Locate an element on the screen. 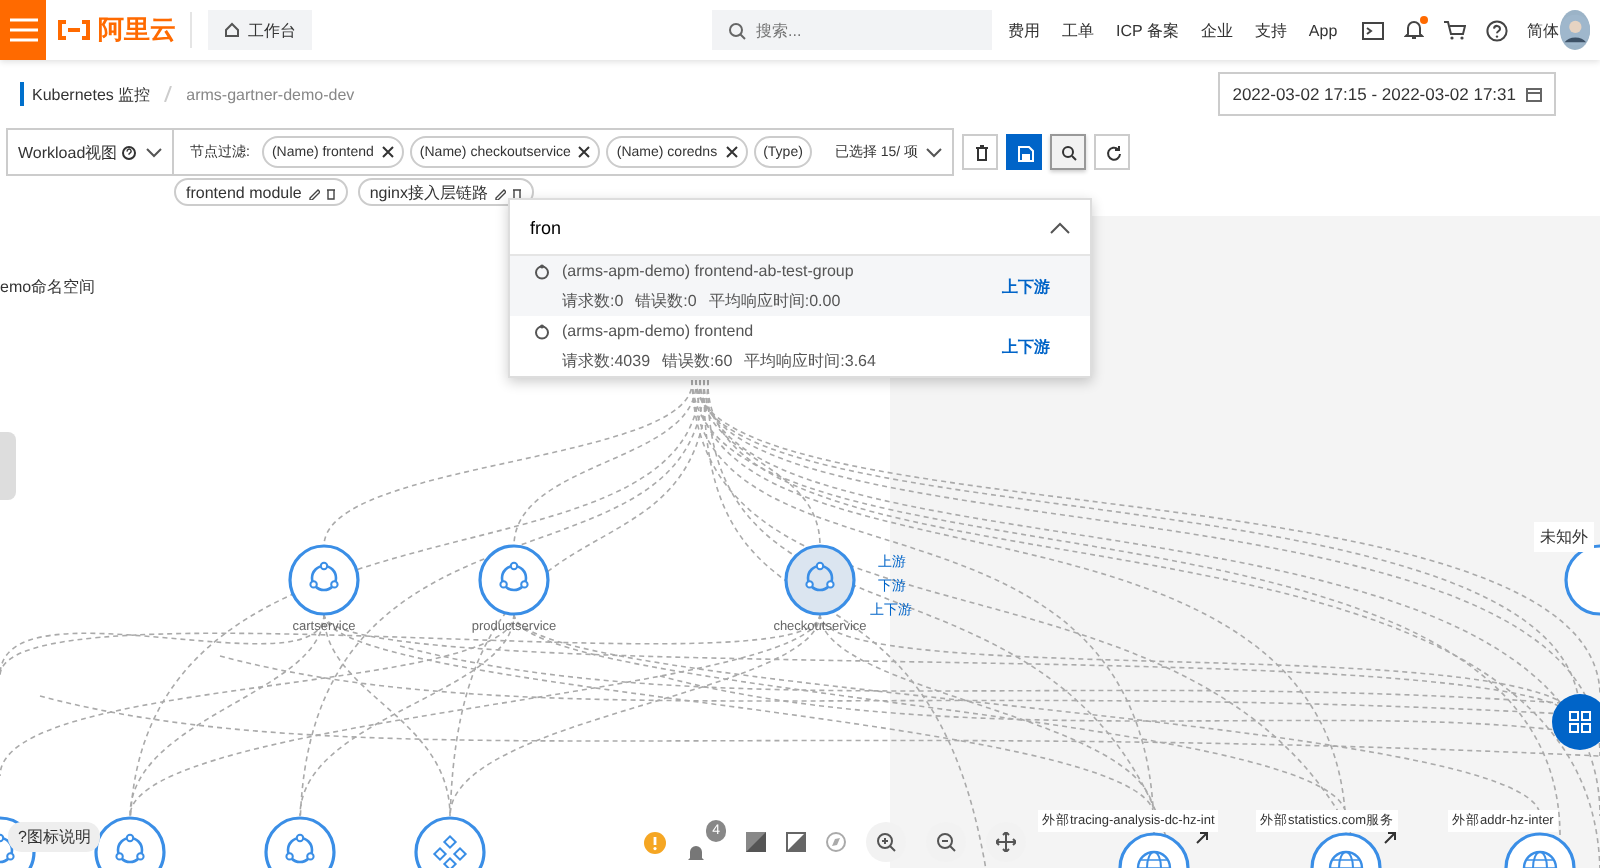 The image size is (1600, 868). result-stat: 请求数:0 is located at coordinates (593, 301).